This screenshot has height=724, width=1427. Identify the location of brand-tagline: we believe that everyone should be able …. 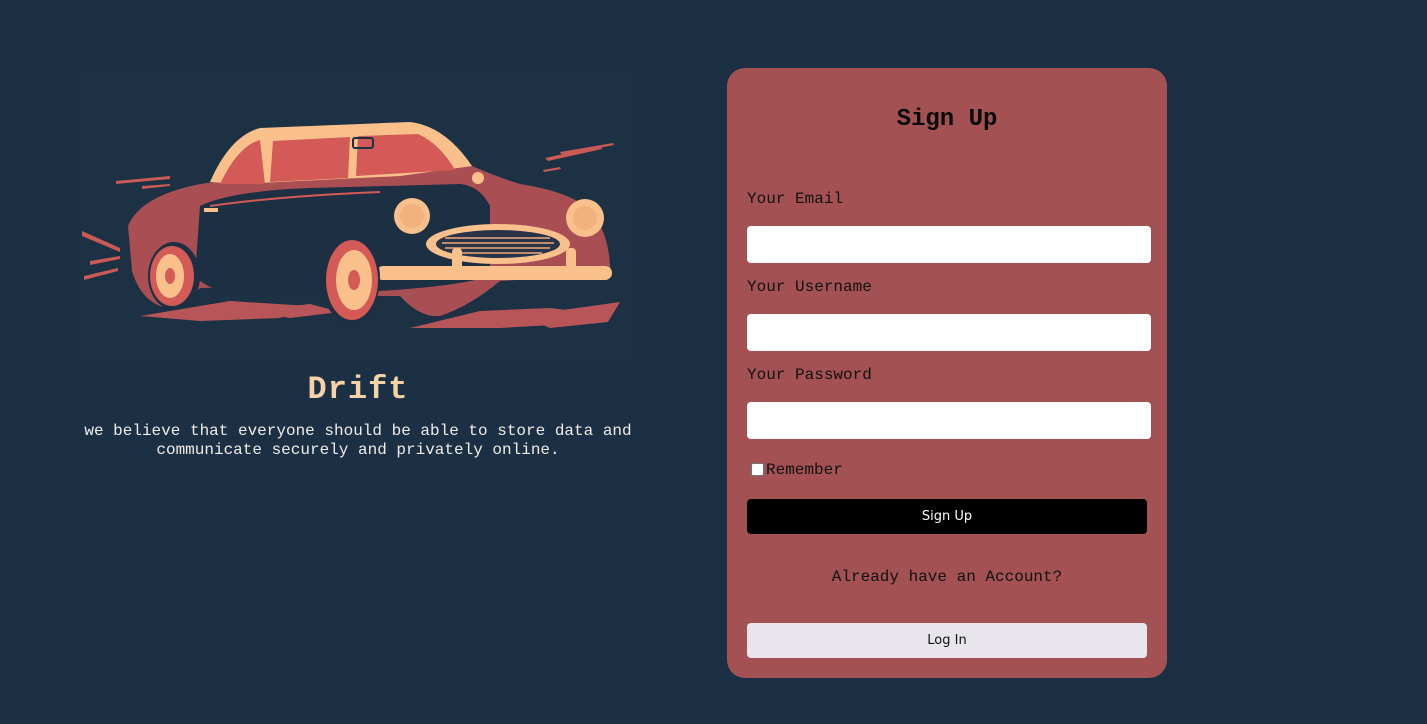
(358, 440).